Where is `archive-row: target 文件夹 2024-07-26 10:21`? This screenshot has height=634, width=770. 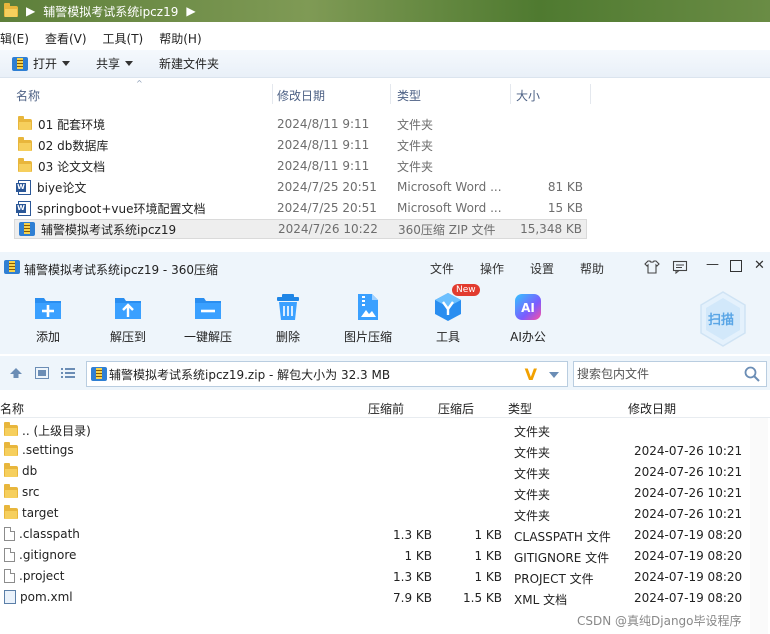 archive-row: target 文件夹 2024-07-26 10:21 is located at coordinates (375, 514).